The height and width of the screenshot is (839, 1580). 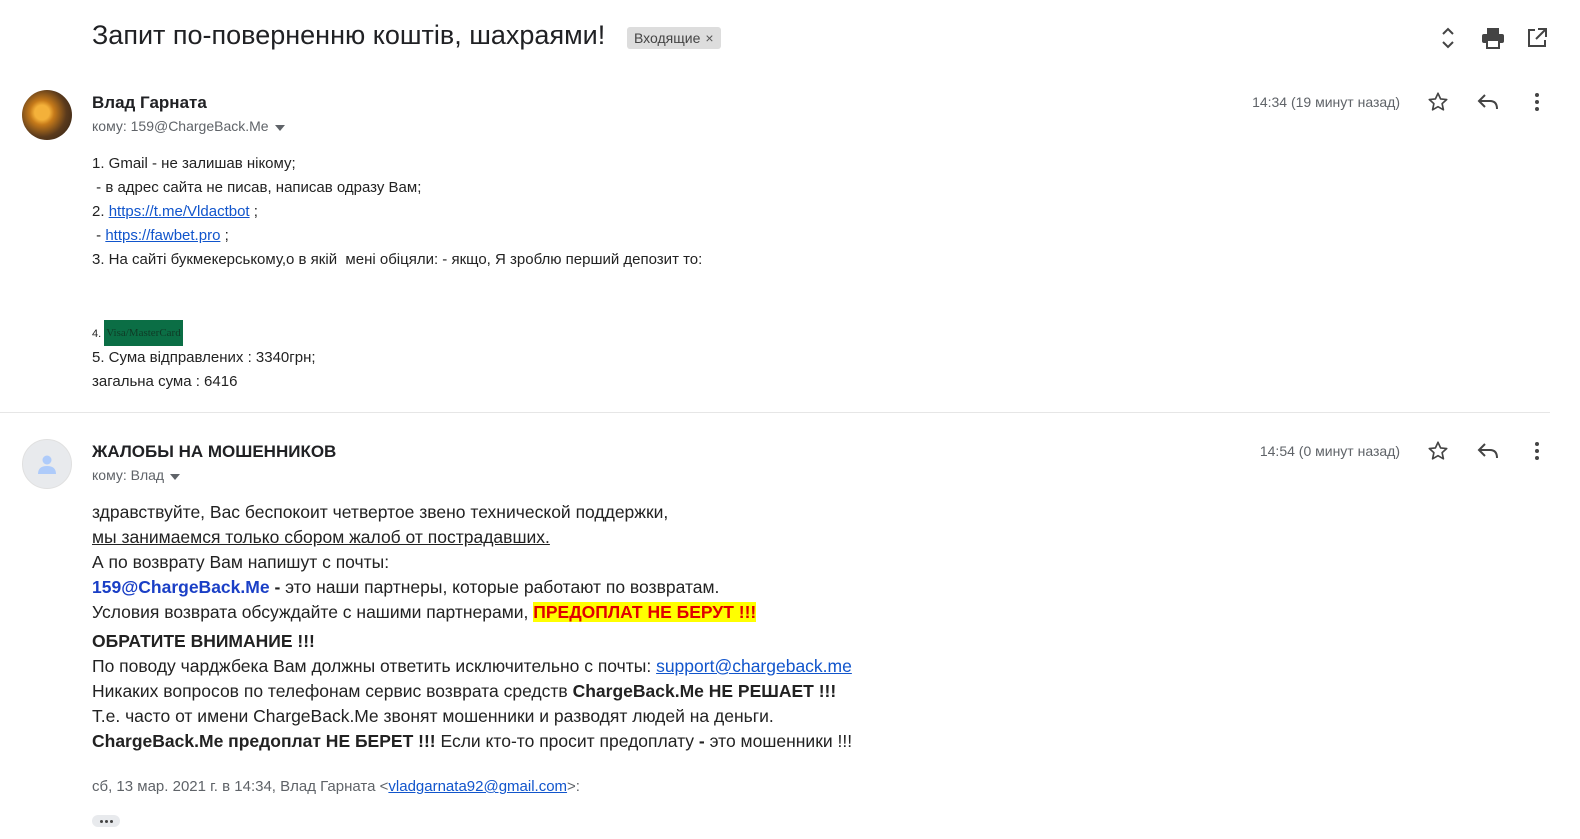 What do you see at coordinates (162, 235) in the screenshot?
I see `fawbet-link: https://fawbet.pro` at bounding box center [162, 235].